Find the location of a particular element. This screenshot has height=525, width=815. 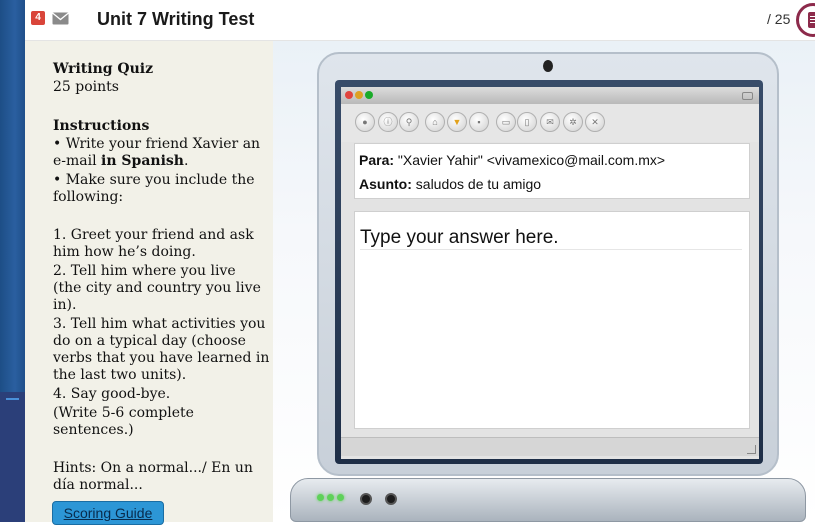

print-icon: ▭ is located at coordinates (506, 122).